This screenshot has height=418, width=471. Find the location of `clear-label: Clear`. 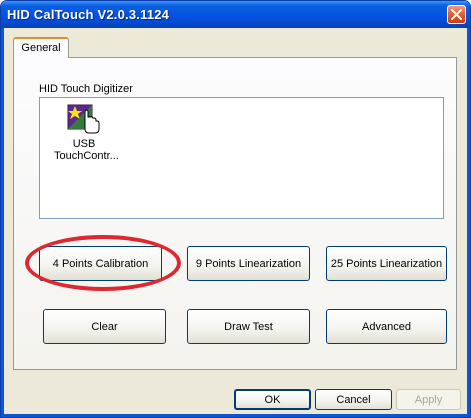

clear-label: Clear is located at coordinates (104, 326).